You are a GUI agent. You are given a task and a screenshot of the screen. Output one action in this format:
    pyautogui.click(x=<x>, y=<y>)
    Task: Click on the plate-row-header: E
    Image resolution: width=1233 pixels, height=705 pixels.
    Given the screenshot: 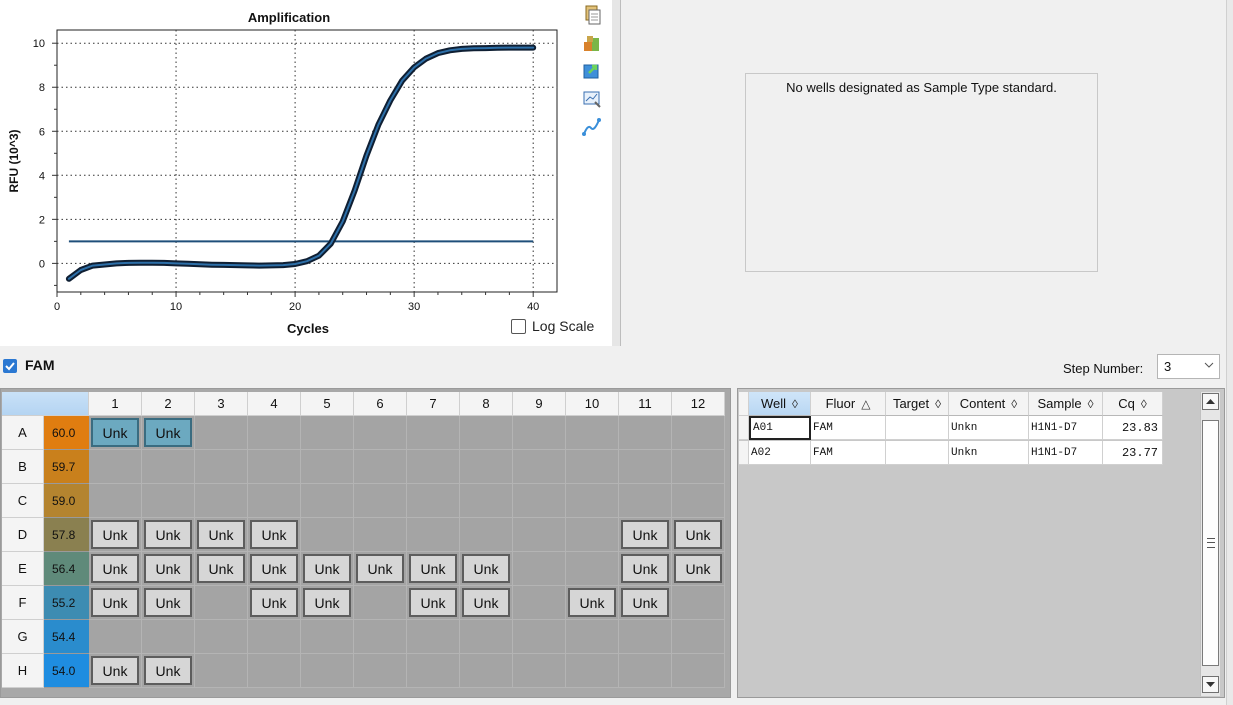 What is the action you would take?
    pyautogui.click(x=23, y=569)
    